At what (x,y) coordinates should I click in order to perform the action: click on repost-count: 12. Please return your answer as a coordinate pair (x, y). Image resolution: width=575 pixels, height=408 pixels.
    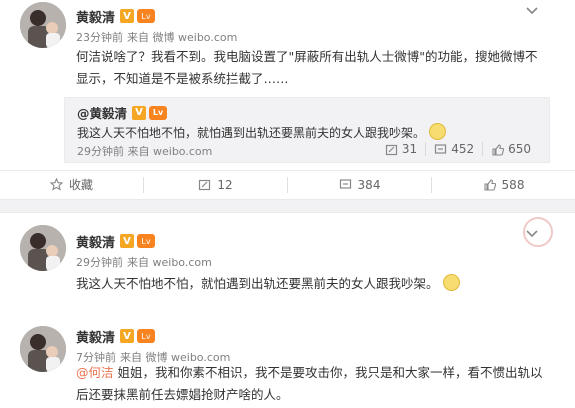
    Looking at the image, I should click on (225, 184).